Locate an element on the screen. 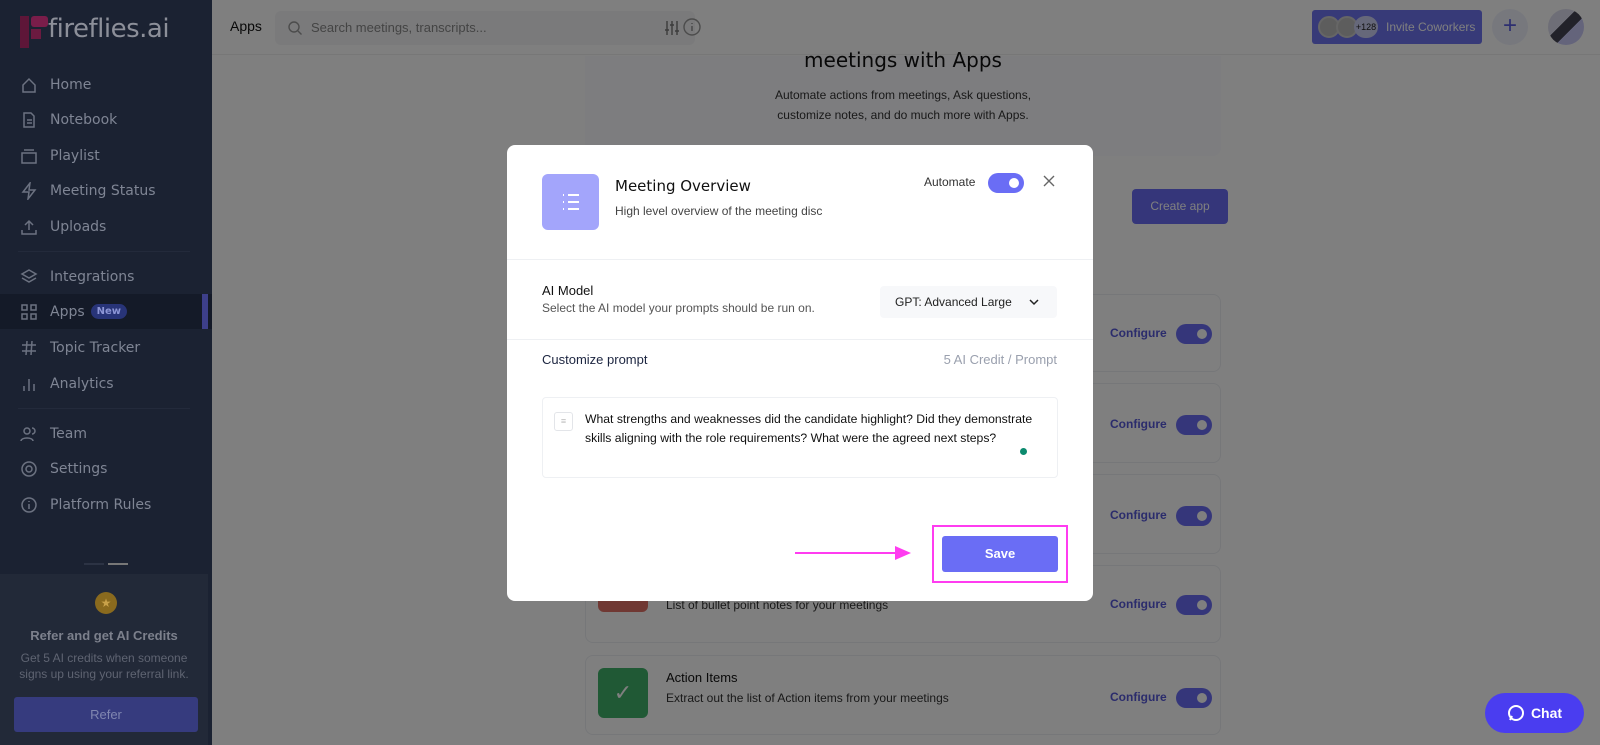 The height and width of the screenshot is (745, 1600). save-button: Save is located at coordinates (1000, 554).